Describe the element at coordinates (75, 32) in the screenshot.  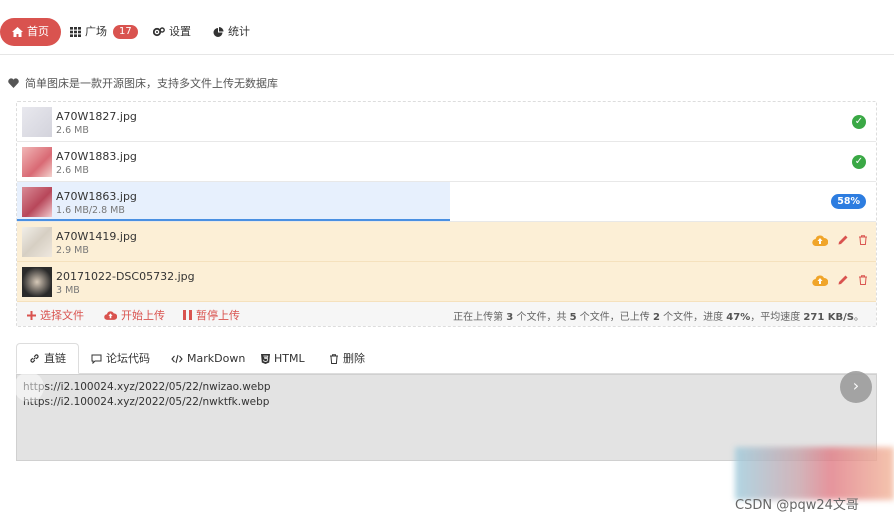
I see `grid-icon` at that location.